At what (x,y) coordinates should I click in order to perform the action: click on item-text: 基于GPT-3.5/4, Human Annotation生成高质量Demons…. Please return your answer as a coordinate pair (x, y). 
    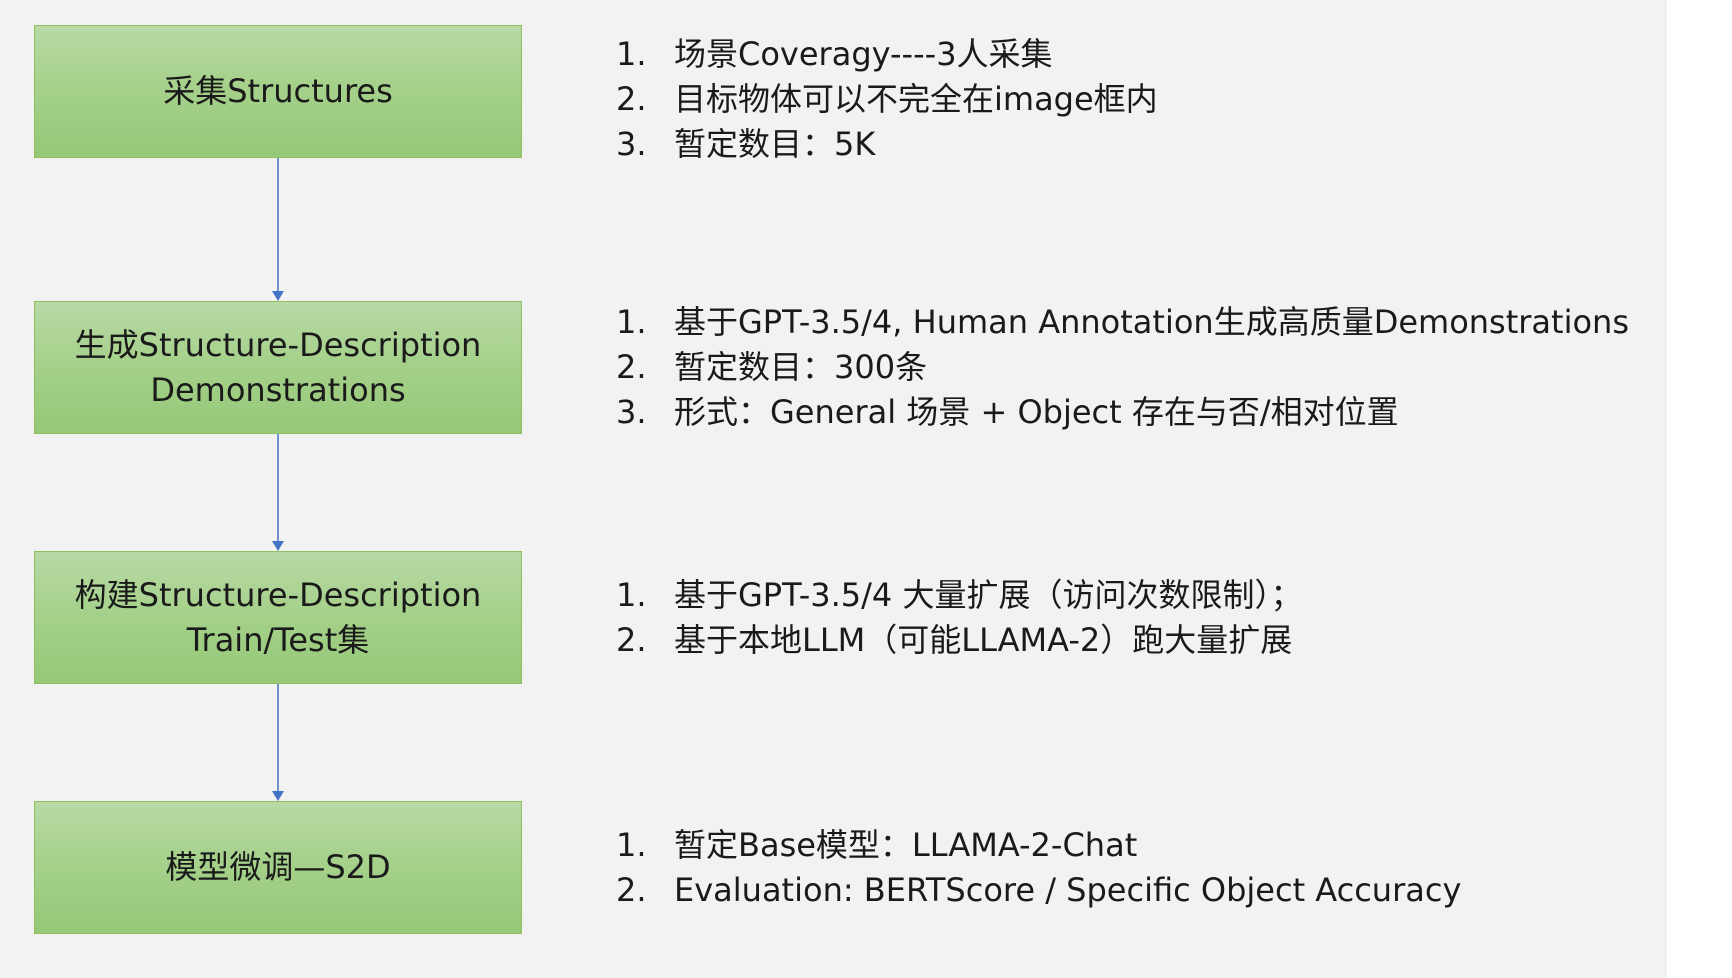
    Looking at the image, I should click on (1152, 322).